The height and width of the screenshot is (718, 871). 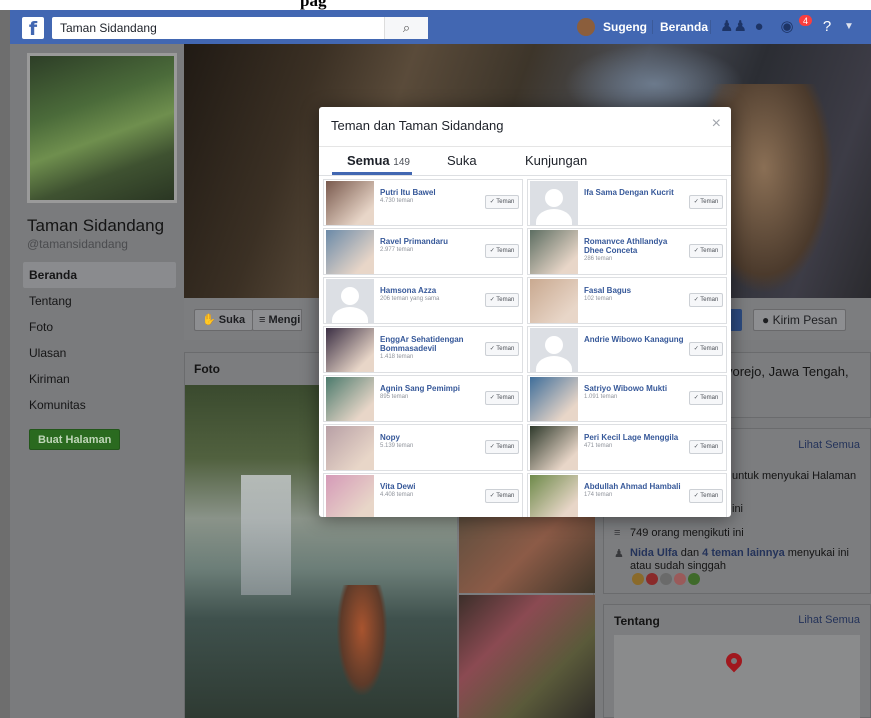 What do you see at coordinates (737, 676) in the screenshot?
I see `location-map` at bounding box center [737, 676].